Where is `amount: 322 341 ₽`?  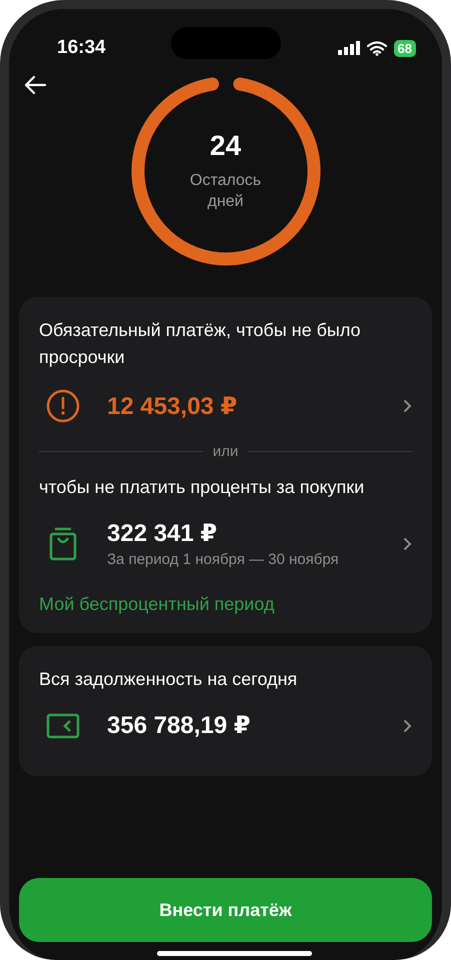 amount: 322 341 ₽ is located at coordinates (245, 533).